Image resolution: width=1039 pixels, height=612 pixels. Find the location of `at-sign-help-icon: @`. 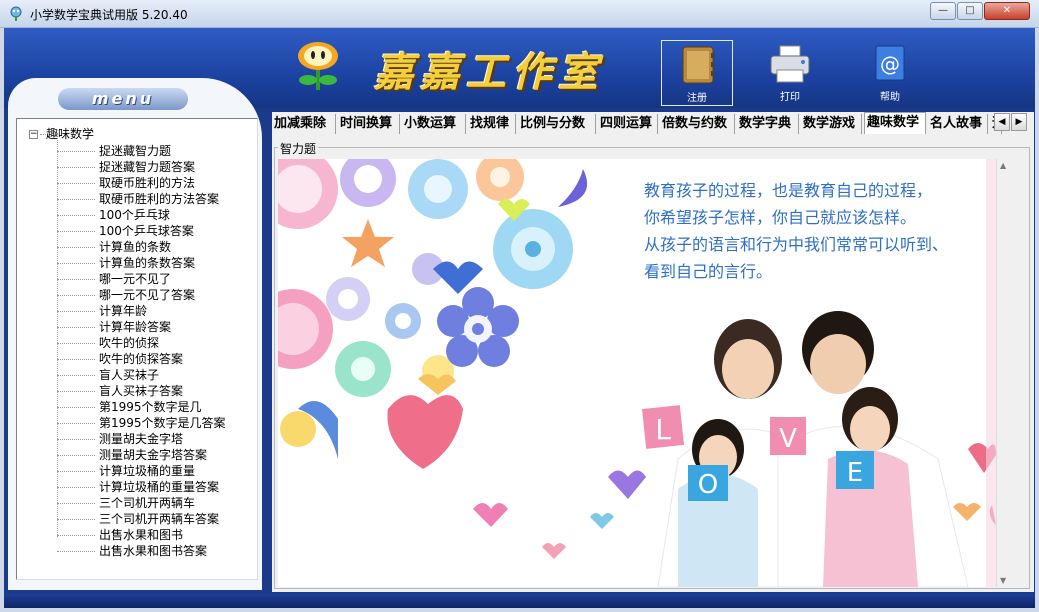

at-sign-help-icon: @ is located at coordinates (890, 63).